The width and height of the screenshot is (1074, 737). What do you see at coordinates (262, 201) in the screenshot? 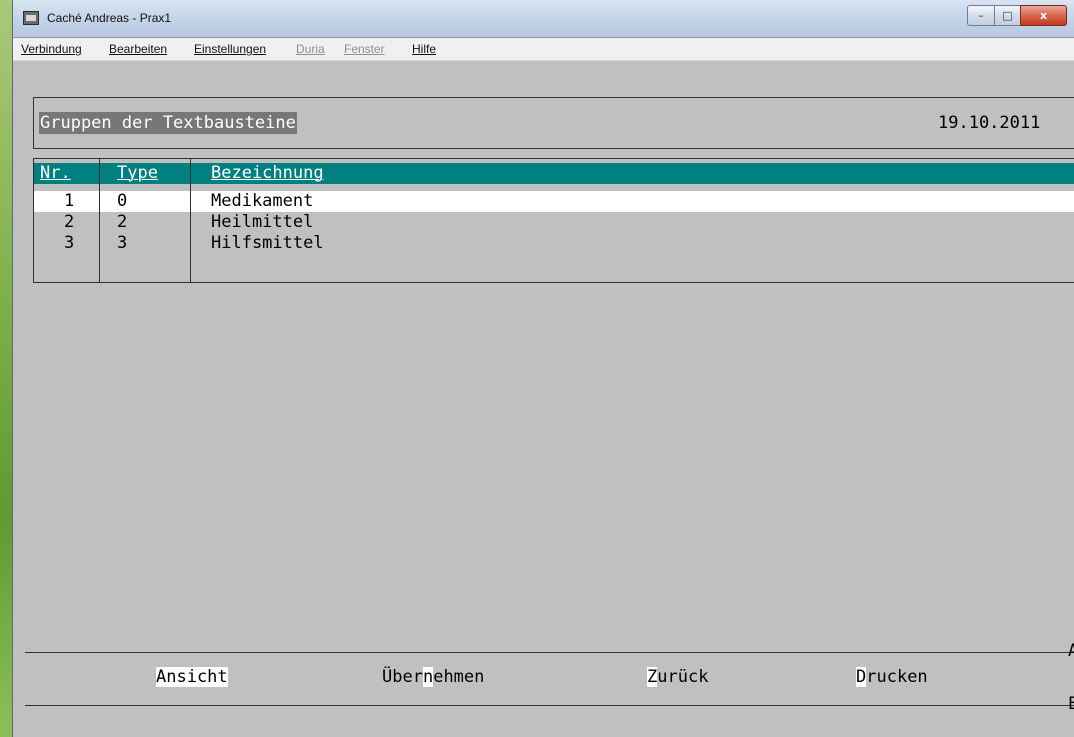
I see `row-bezeichnung: Medikament` at bounding box center [262, 201].